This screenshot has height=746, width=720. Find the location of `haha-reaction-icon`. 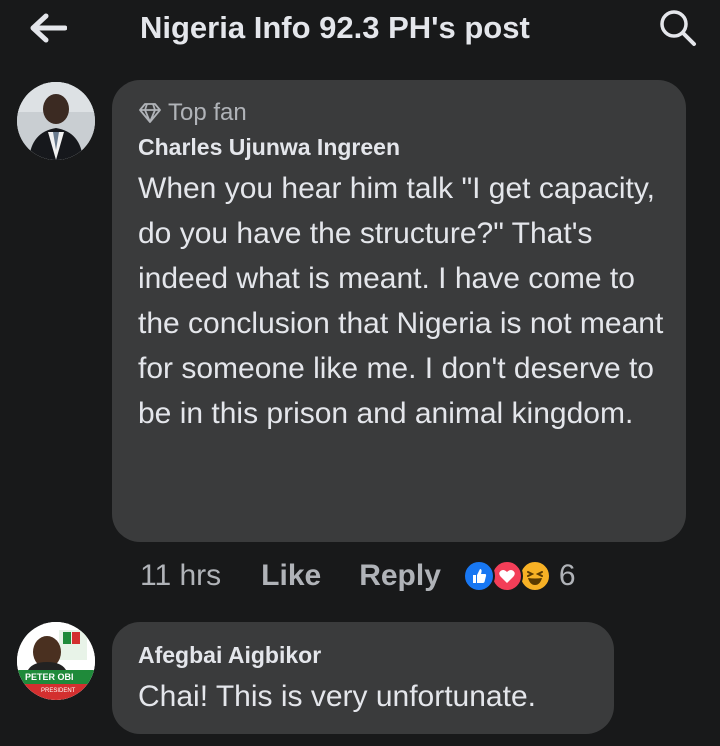

haha-reaction-icon is located at coordinates (534, 576).